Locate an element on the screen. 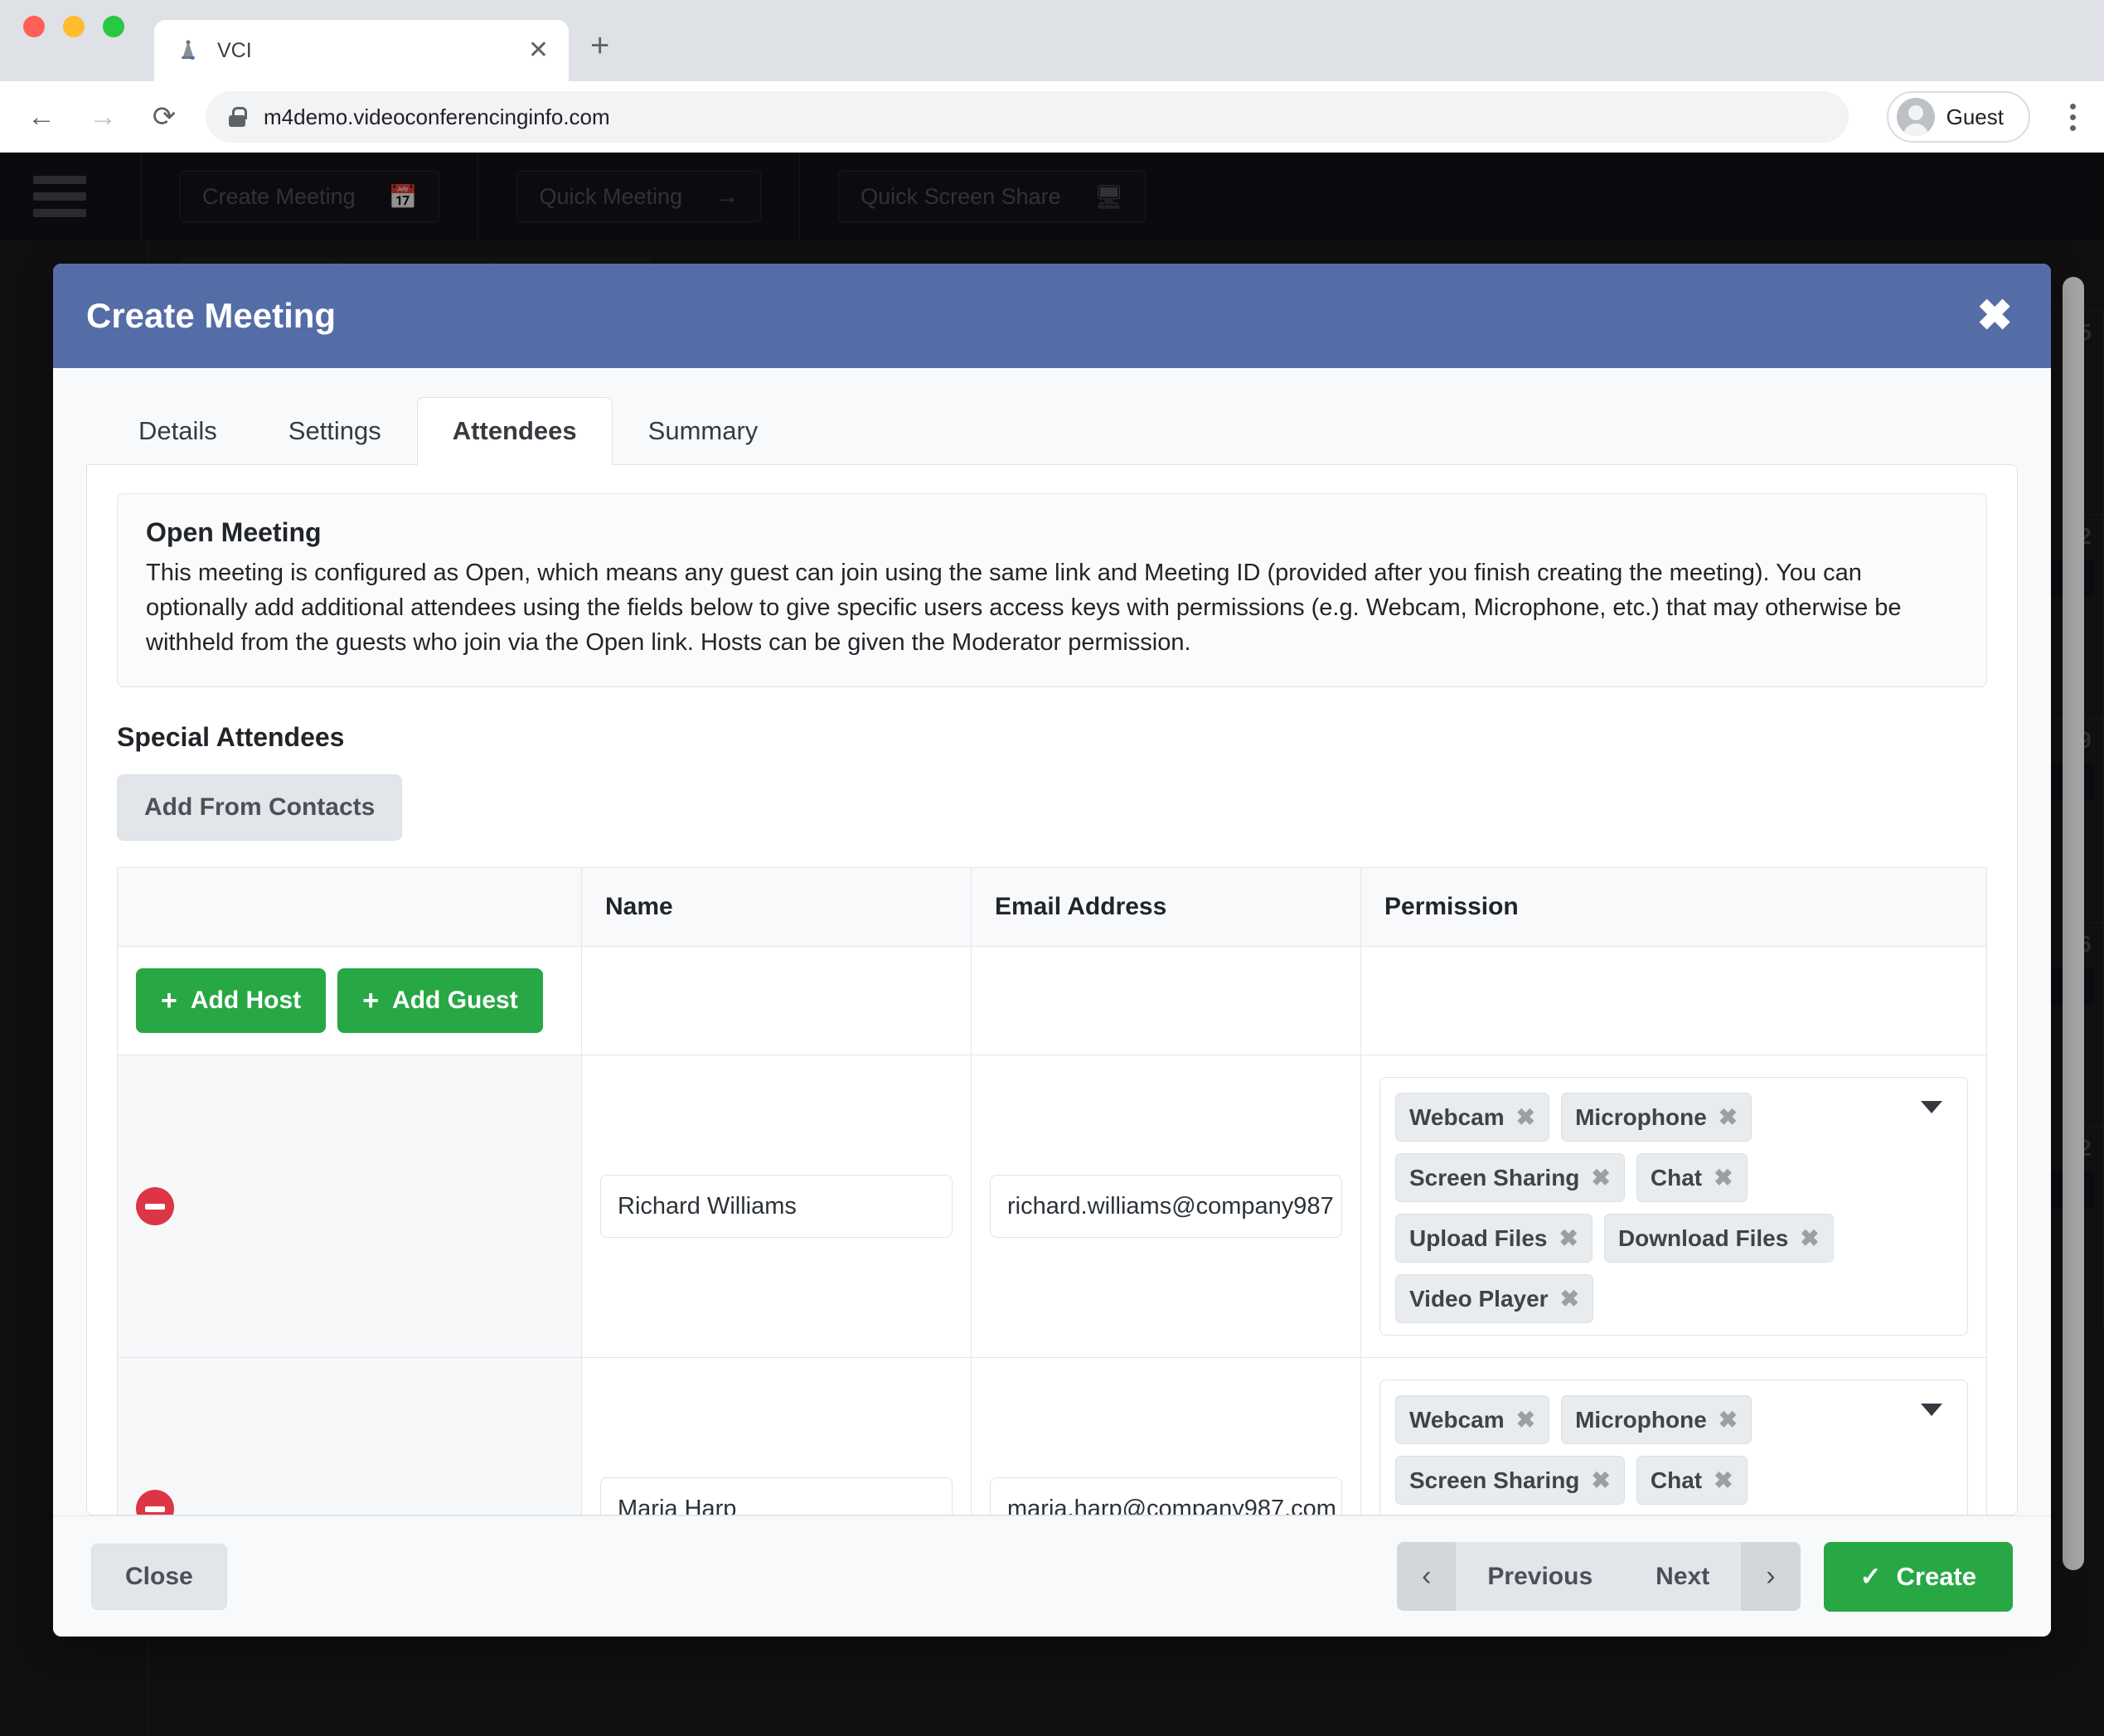 Image resolution: width=2104 pixels, height=1736 pixels. modal-tabs: Details Settings Attendees Summary is located at coordinates (1052, 430).